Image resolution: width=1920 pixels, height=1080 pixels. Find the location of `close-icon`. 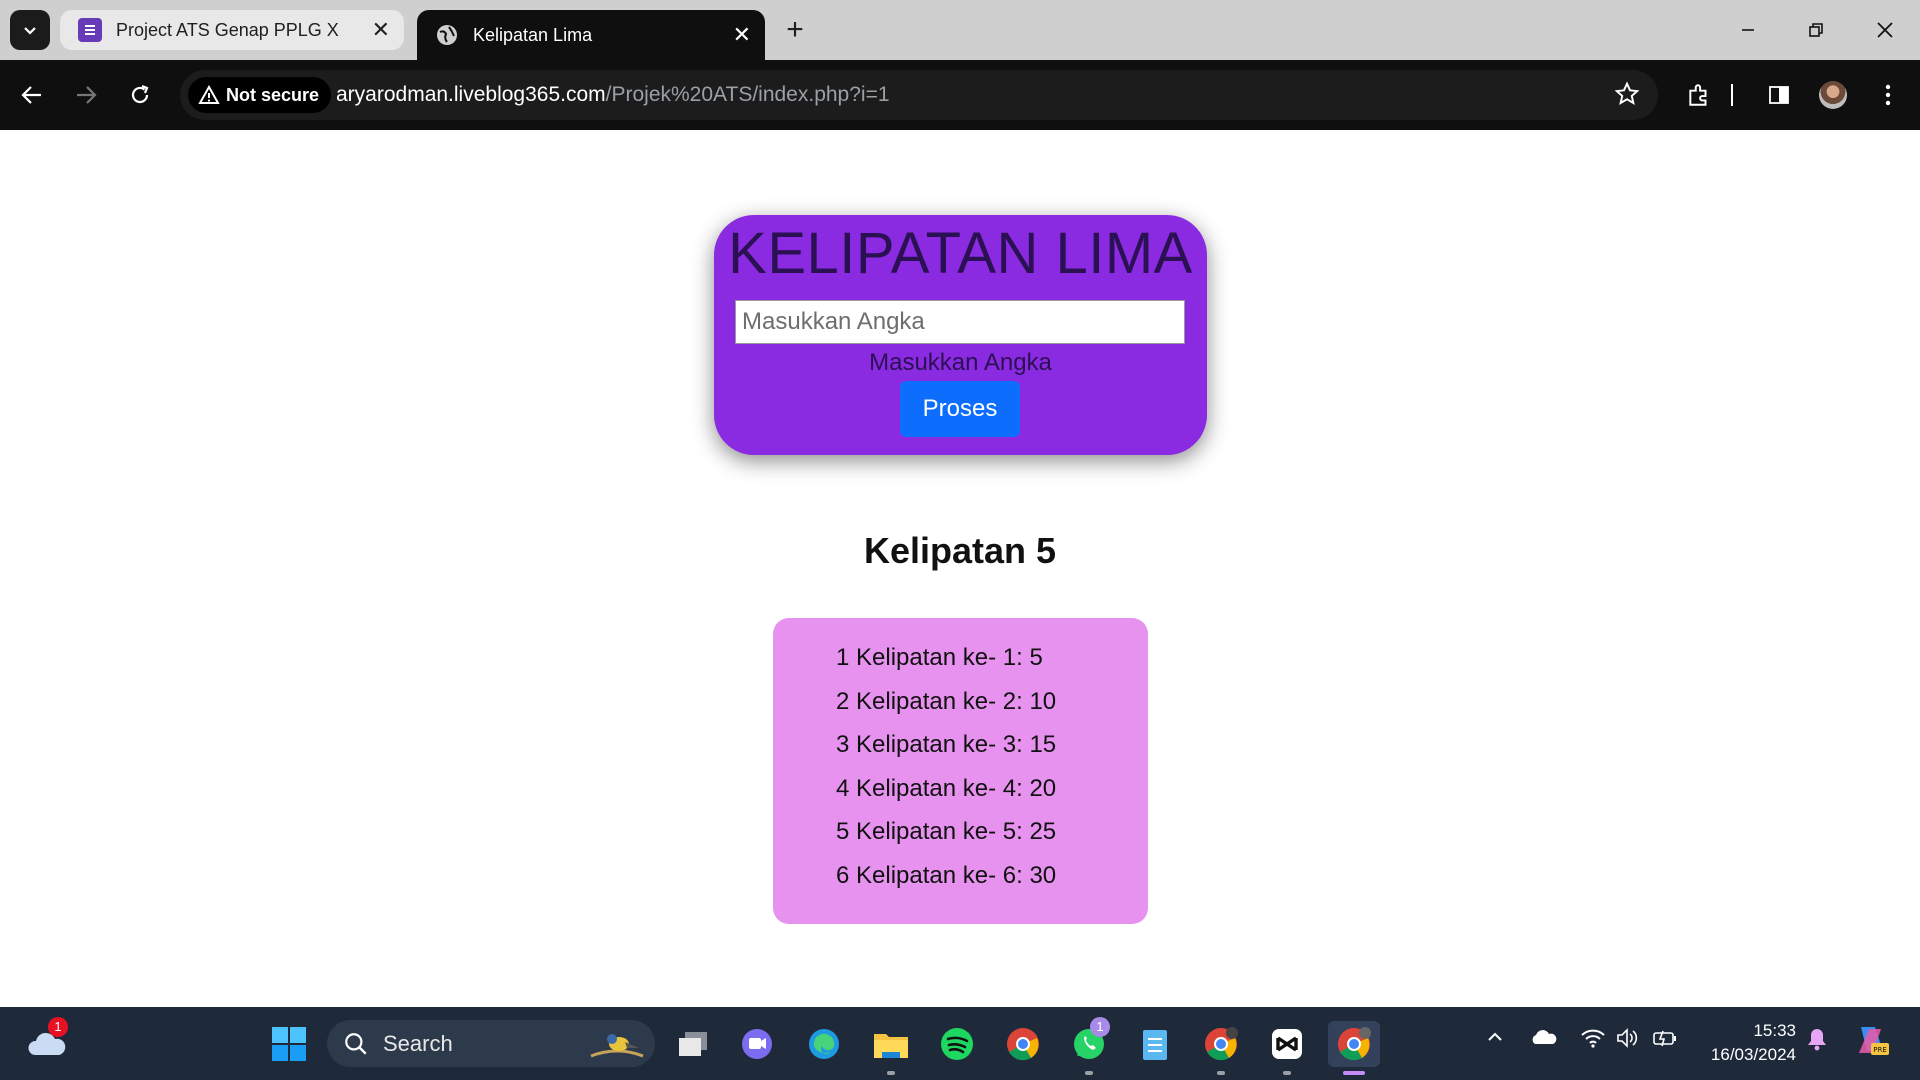

close-icon is located at coordinates (1885, 30).